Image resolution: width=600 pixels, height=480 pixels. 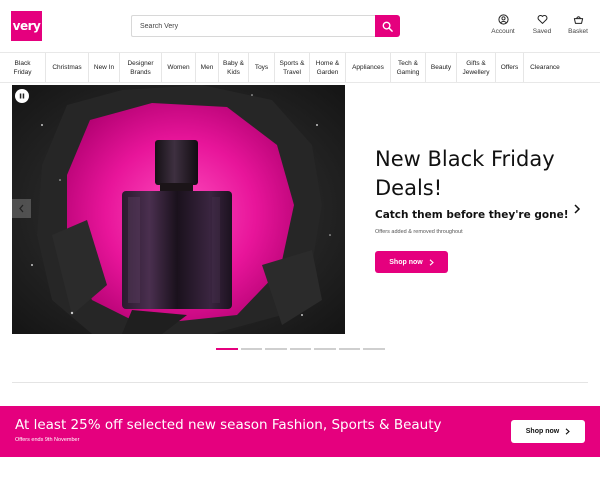 I want to click on carousel-next-button, so click(x=577, y=209).